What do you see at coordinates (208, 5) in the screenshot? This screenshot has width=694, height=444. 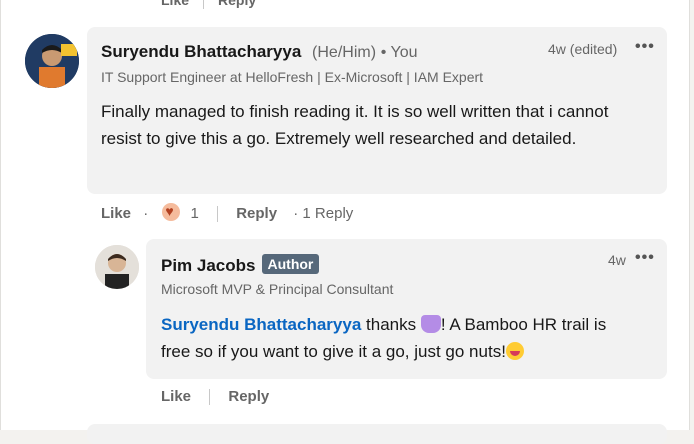 I see `prev-comment-actions: Like Reply` at bounding box center [208, 5].